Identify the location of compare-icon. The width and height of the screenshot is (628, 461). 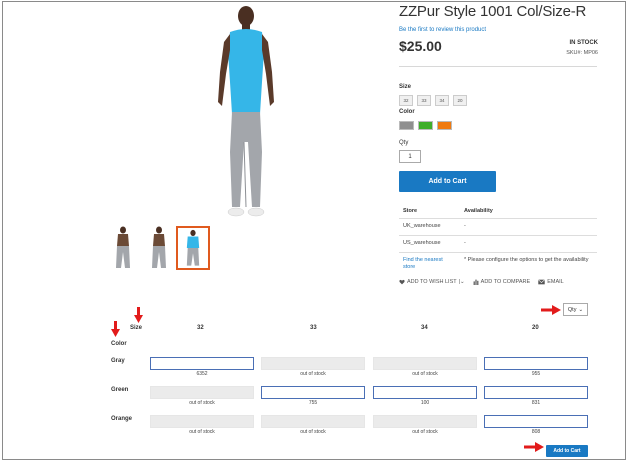
(476, 282).